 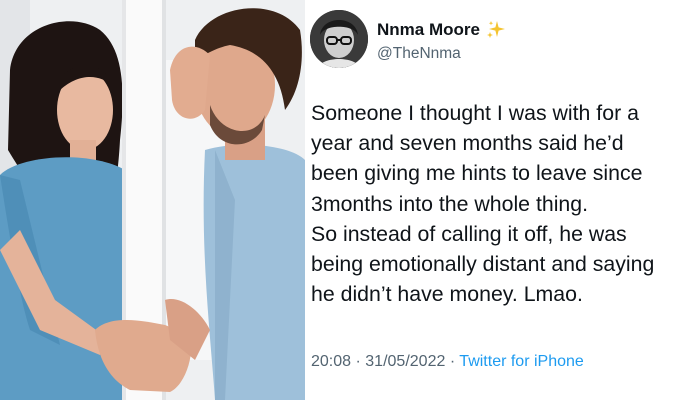 What do you see at coordinates (447, 362) in the screenshot?
I see `tweet-metadata: 20:08 · 31/05/2022 · Twitter for iPhone` at bounding box center [447, 362].